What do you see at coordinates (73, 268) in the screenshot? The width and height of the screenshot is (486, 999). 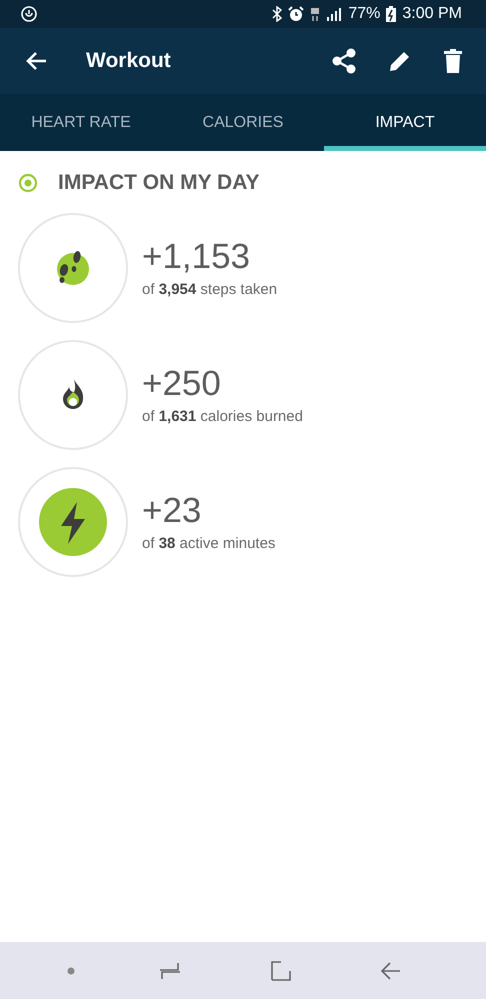 I see `footprints-icon` at bounding box center [73, 268].